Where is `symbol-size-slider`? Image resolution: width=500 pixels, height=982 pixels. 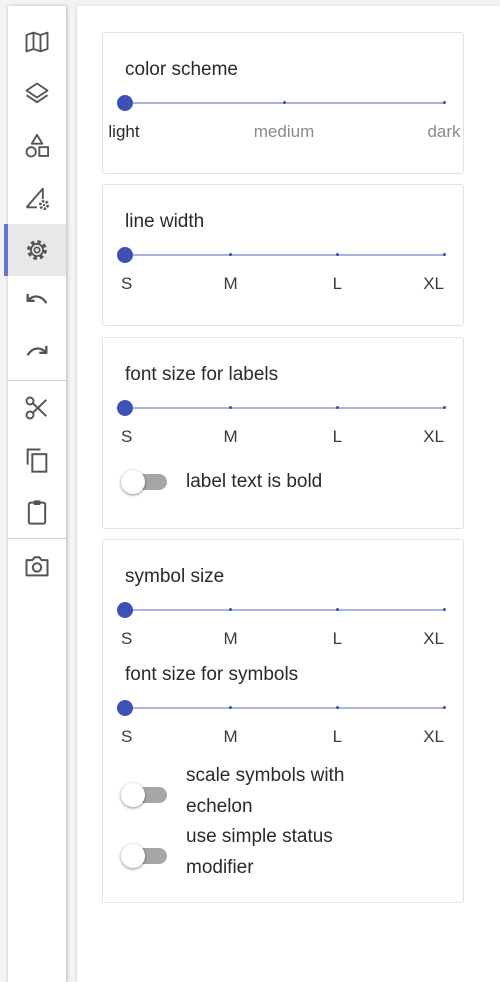
symbol-size-slider is located at coordinates (281, 610).